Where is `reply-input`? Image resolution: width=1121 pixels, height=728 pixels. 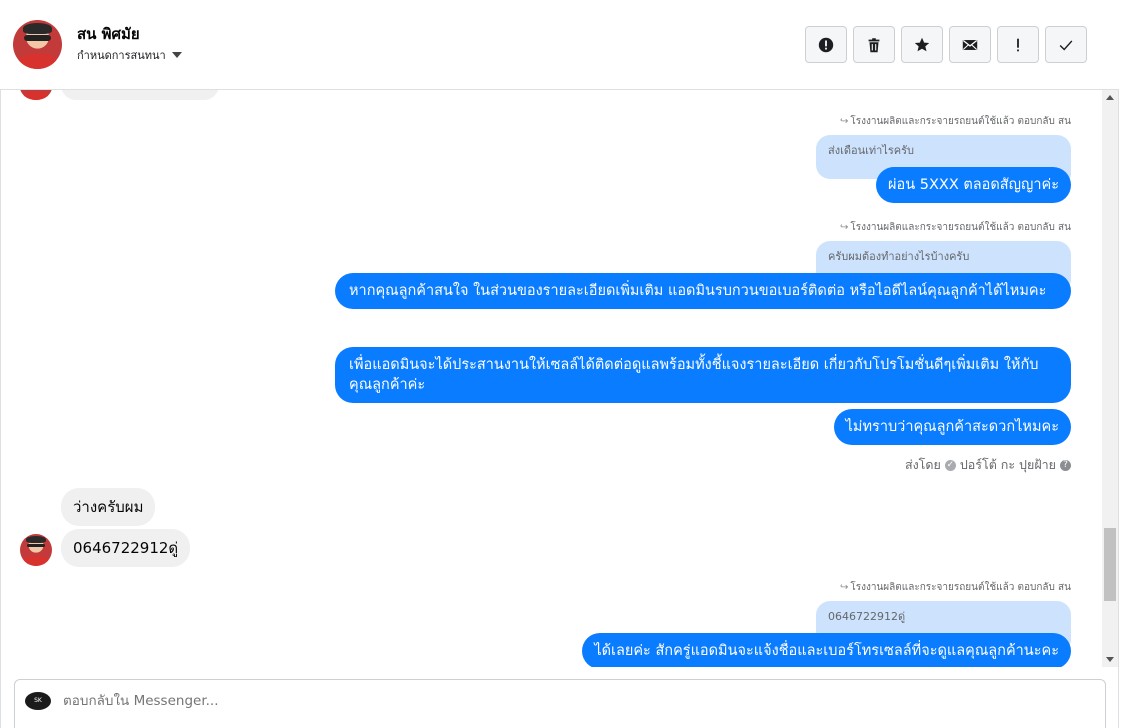 reply-input is located at coordinates (513, 701).